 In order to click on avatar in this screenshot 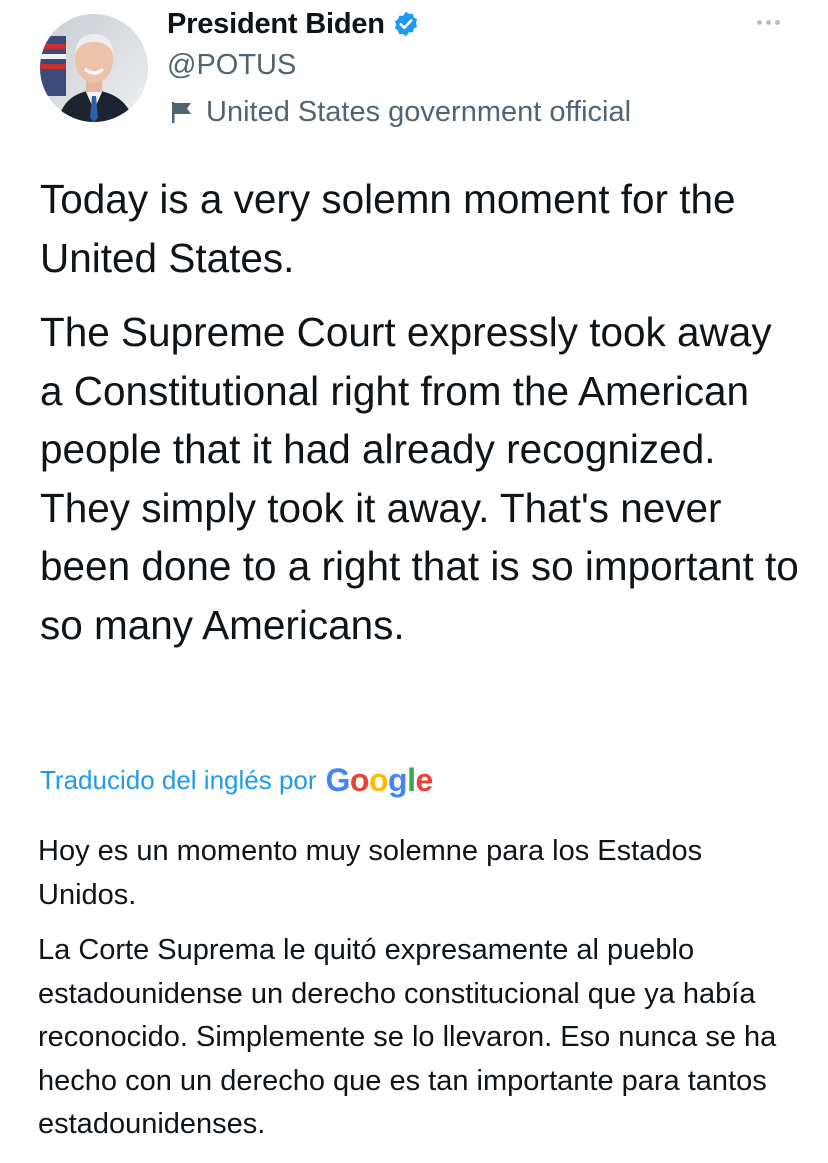, I will do `click(94, 68)`.